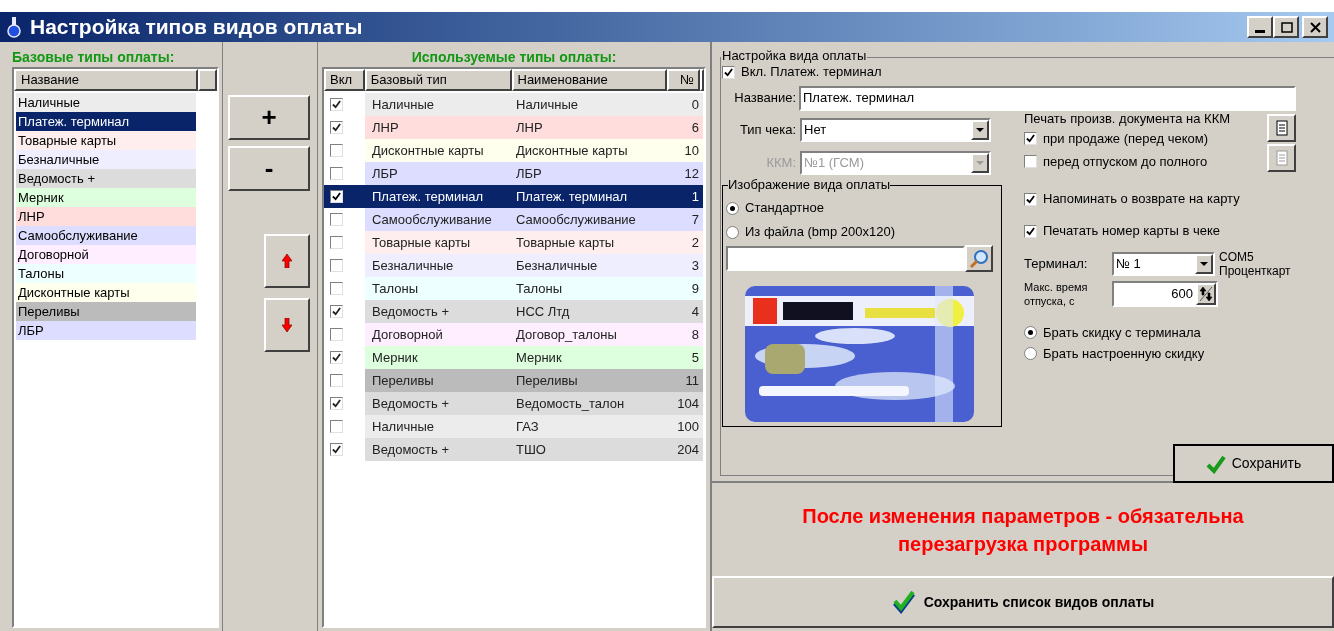  Describe the element at coordinates (1047, 98) in the screenshot. I see `text-field: Платеж. терминал` at that location.